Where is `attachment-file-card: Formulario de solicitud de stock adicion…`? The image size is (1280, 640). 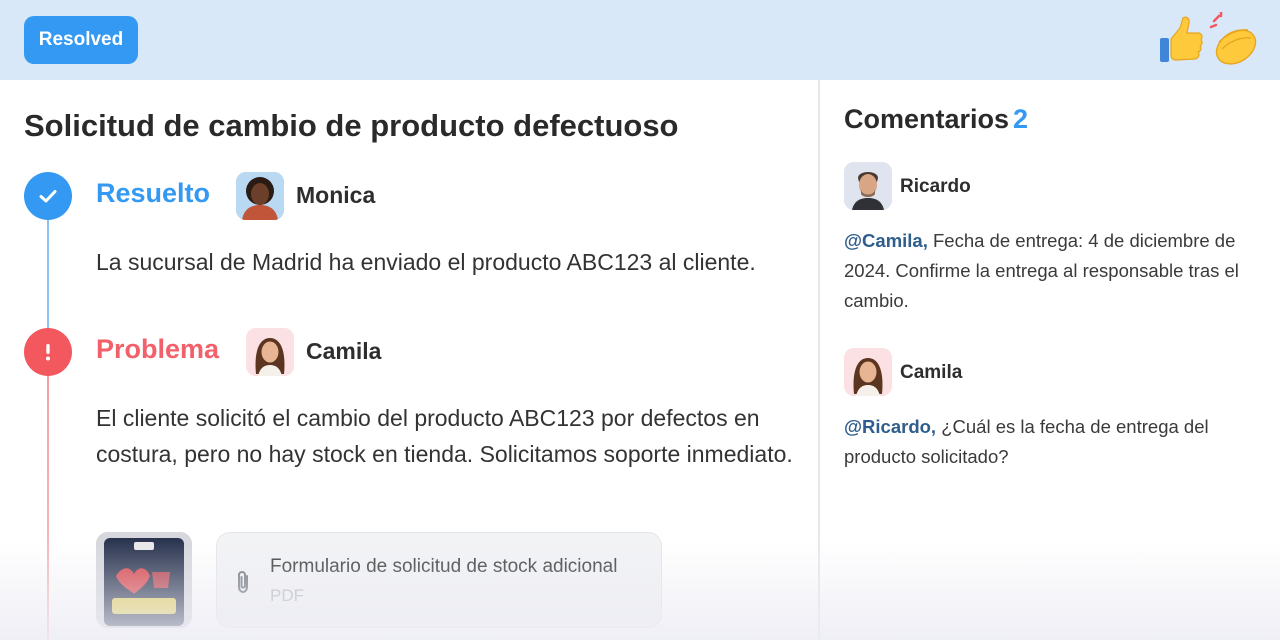 attachment-file-card: Formulario de solicitud de stock adicion… is located at coordinates (439, 580).